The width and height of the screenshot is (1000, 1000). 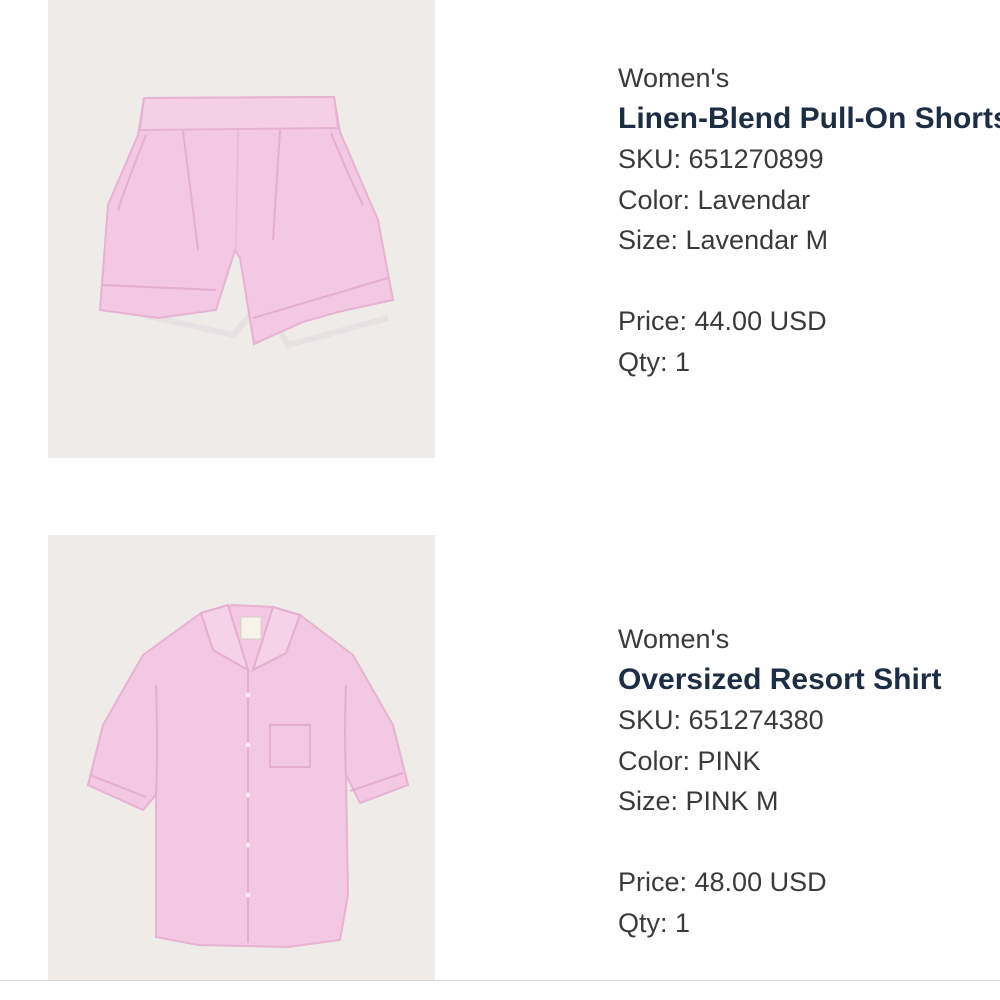 What do you see at coordinates (721, 159) in the screenshot?
I see `item-sku: SKU: 651270899` at bounding box center [721, 159].